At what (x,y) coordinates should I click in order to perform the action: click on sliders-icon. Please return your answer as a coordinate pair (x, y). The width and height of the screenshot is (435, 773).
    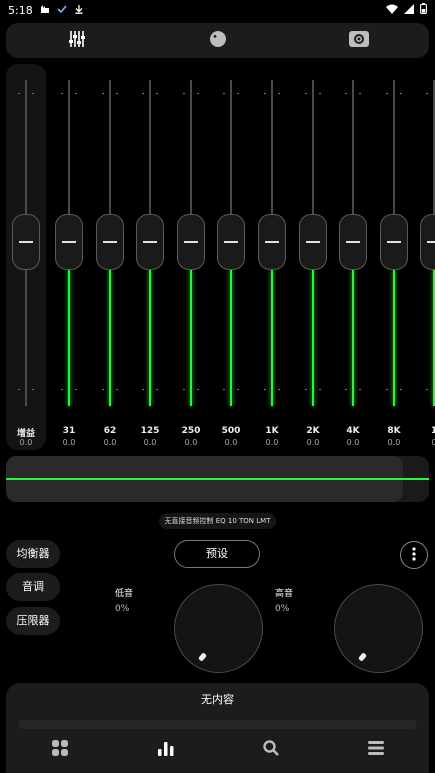
    Looking at the image, I should click on (77, 41).